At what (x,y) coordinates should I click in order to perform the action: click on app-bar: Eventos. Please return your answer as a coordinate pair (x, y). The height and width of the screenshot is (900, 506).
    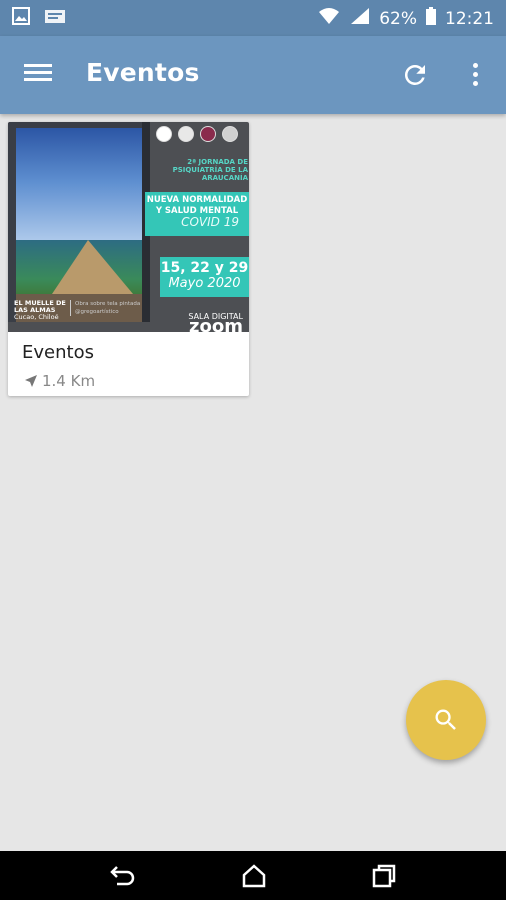
    Looking at the image, I should click on (253, 75).